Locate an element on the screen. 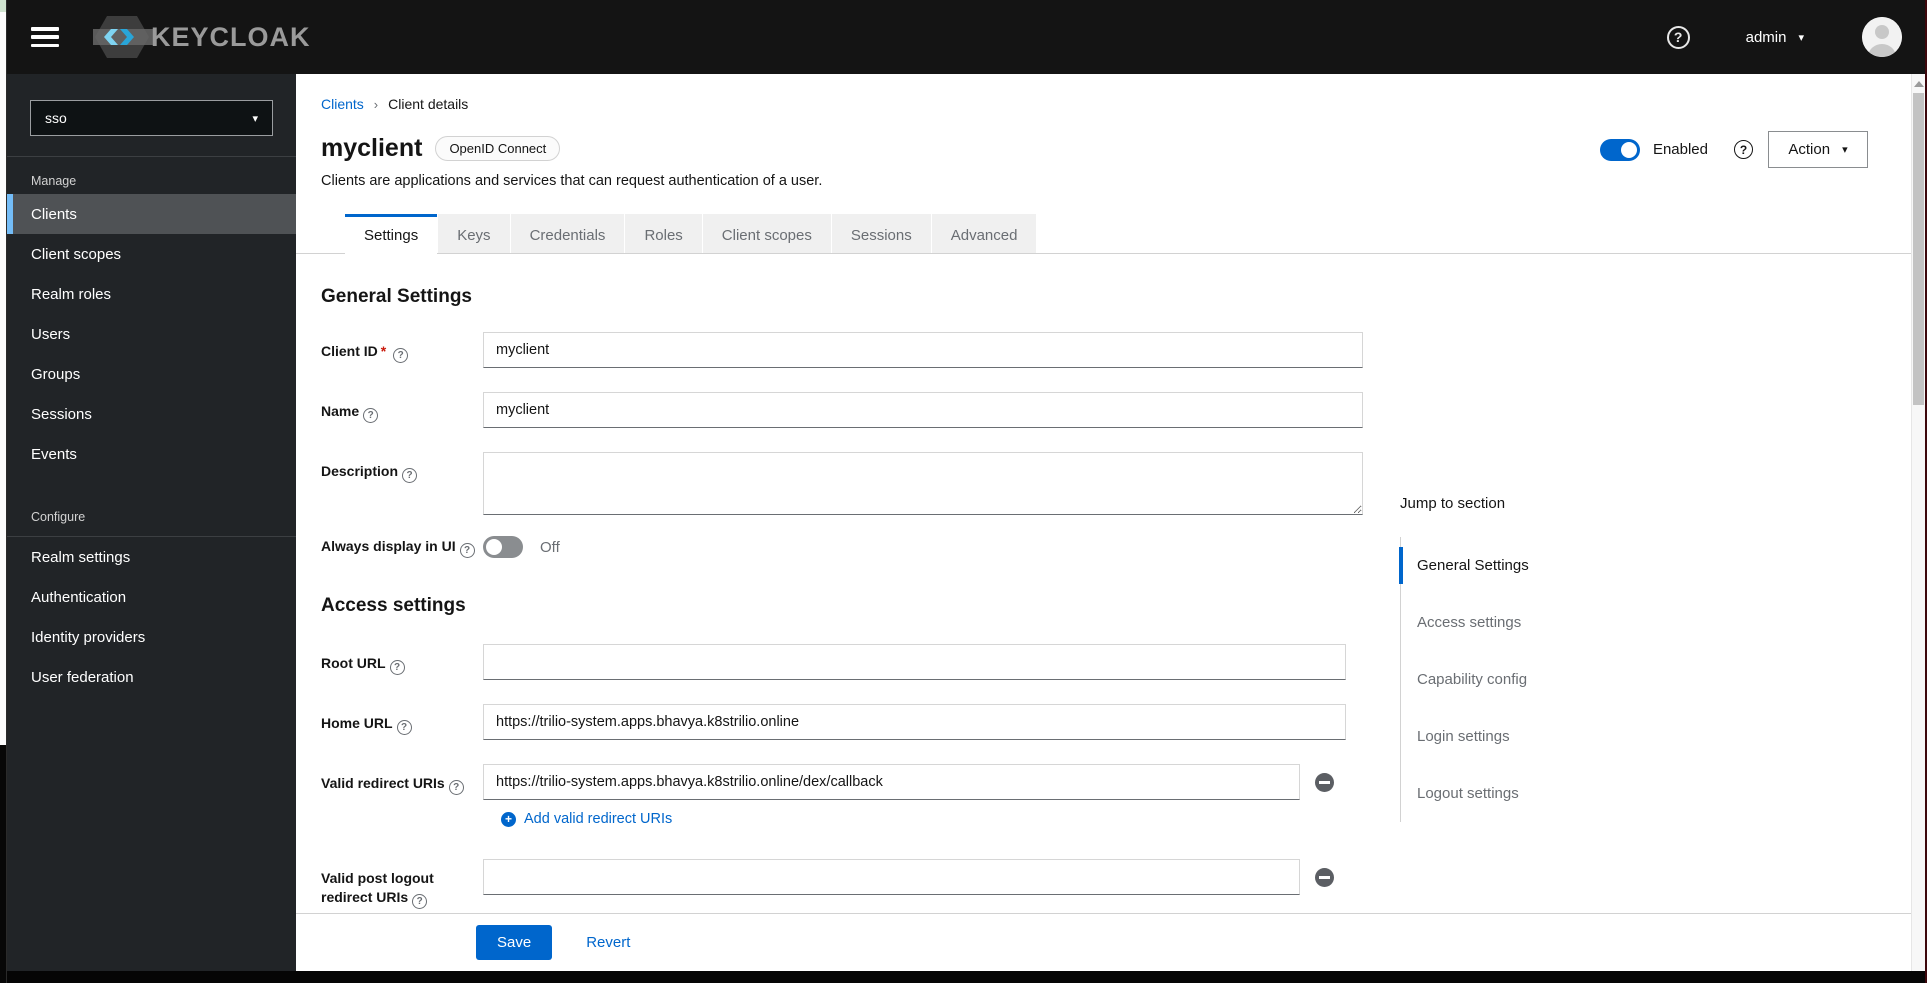 The height and width of the screenshot is (983, 1927). valid-redirect-uri-input is located at coordinates (891, 782).